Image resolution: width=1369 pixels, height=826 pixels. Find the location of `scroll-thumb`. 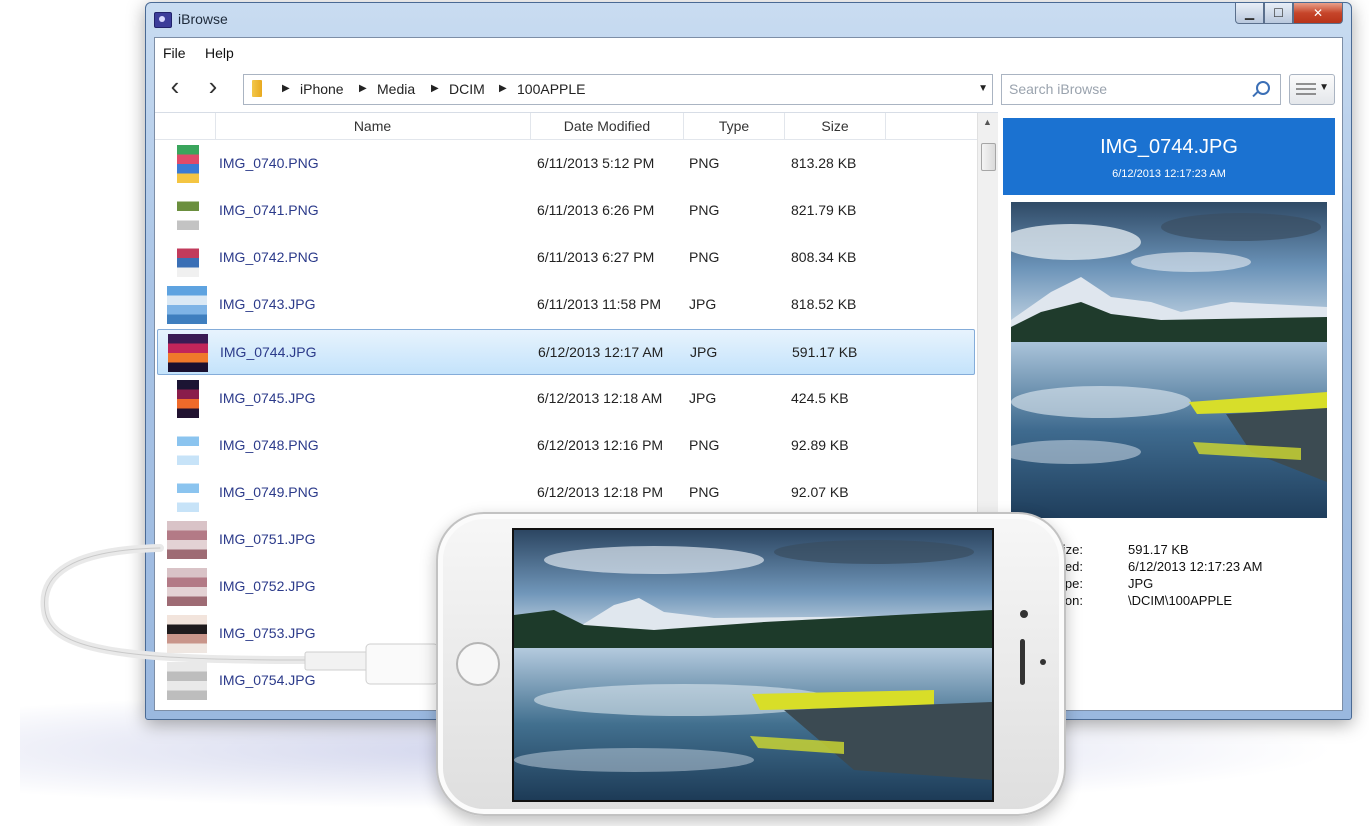

scroll-thumb is located at coordinates (988, 157).